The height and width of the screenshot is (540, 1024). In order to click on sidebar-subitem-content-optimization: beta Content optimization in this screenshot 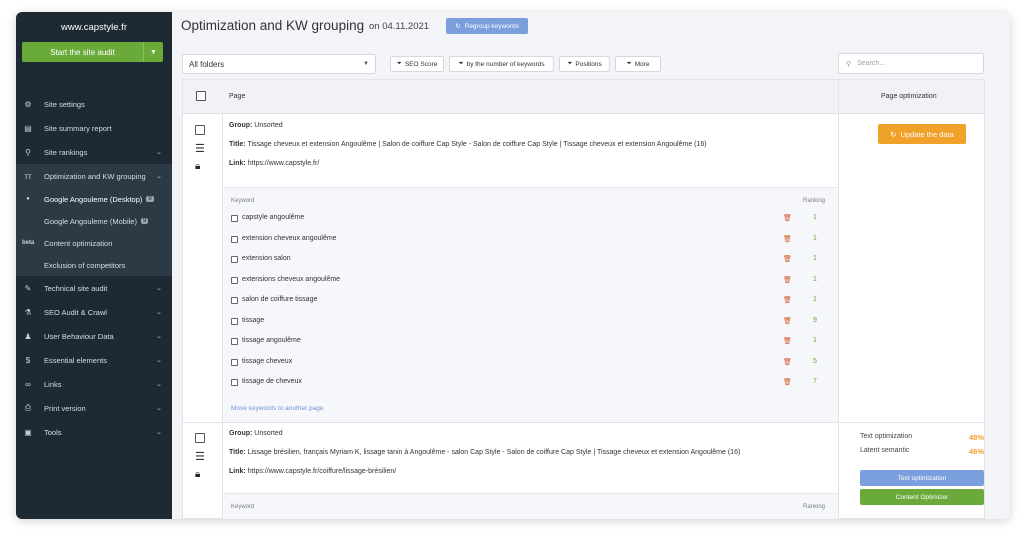, I will do `click(94, 243)`.